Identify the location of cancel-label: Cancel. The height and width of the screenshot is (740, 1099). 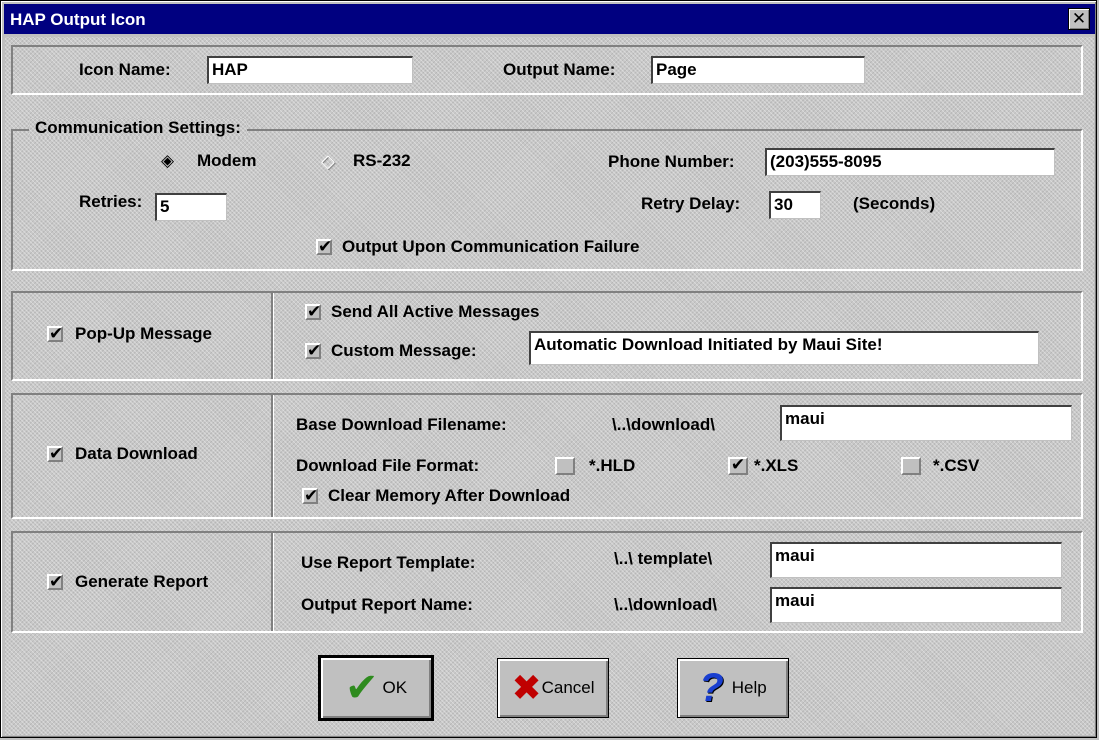
(568, 687).